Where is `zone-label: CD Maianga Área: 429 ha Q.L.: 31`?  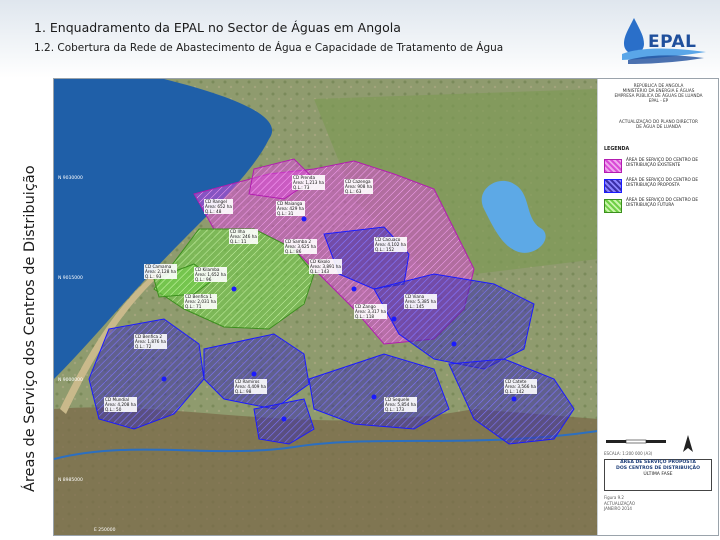 zone-label: CD Maianga Área: 429 ha Q.L.: 31 is located at coordinates (290, 208).